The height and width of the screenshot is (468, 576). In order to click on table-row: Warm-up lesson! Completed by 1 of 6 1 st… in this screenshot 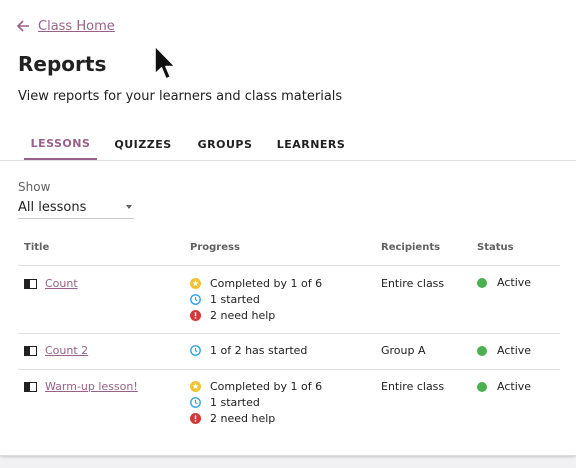, I will do `click(289, 405)`.